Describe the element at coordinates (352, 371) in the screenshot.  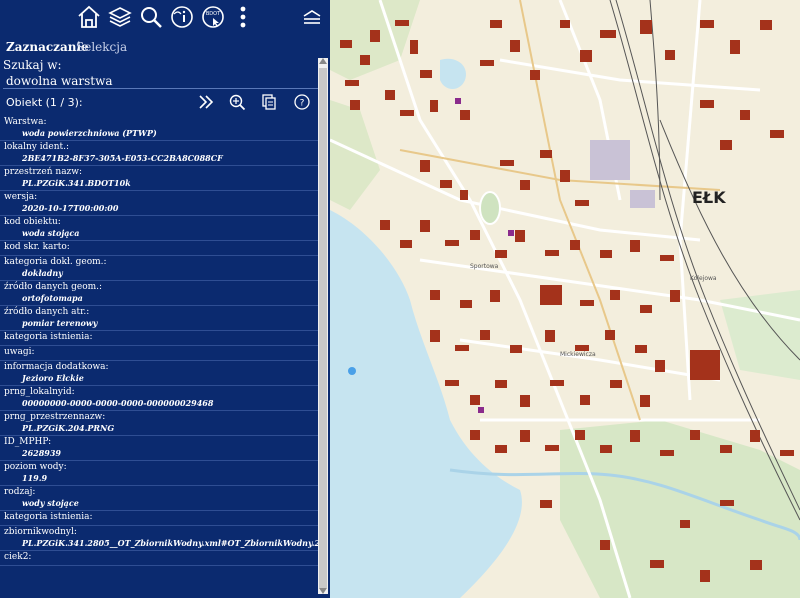
I see `map-marker` at that location.